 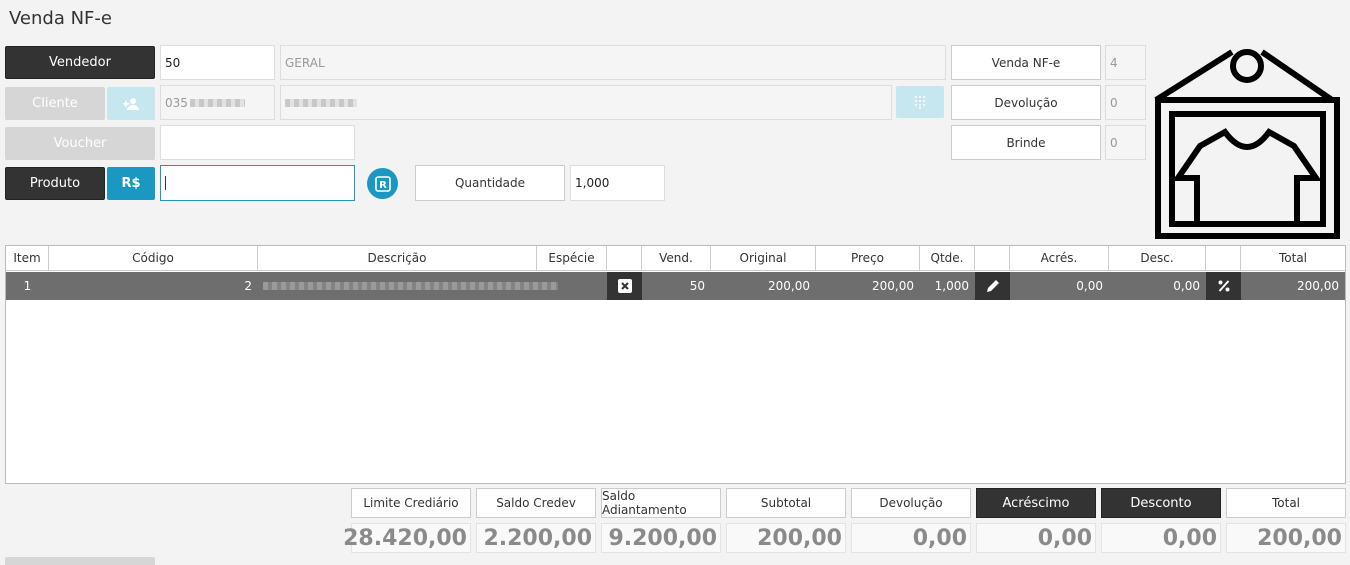 What do you see at coordinates (1125, 102) in the screenshot?
I see `counter-devolucao-value: 0` at bounding box center [1125, 102].